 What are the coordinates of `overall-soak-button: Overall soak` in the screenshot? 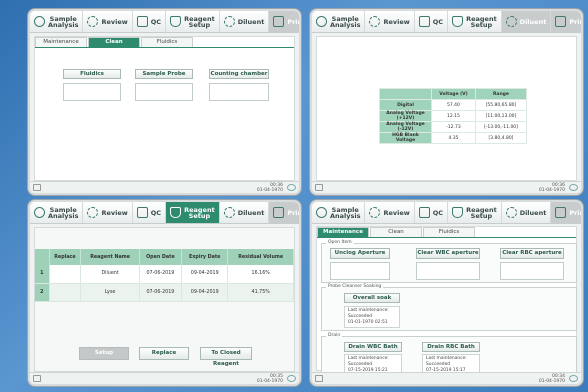 It's located at (372, 298).